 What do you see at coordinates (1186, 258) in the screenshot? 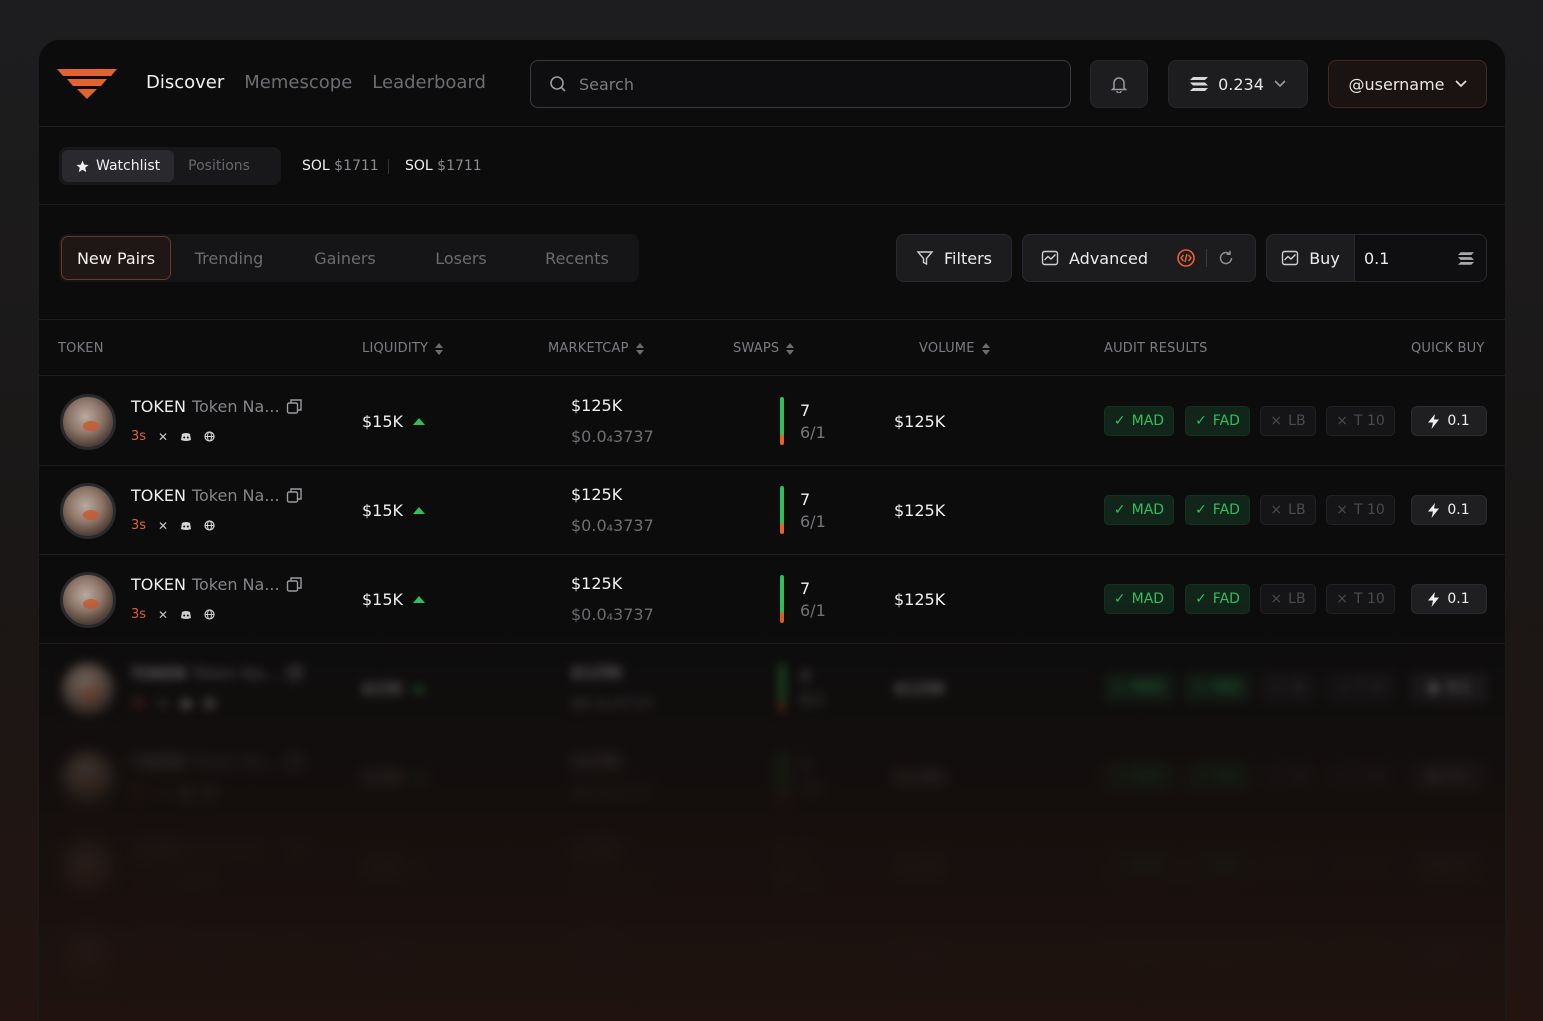
I see `advanced-mode-icon` at bounding box center [1186, 258].